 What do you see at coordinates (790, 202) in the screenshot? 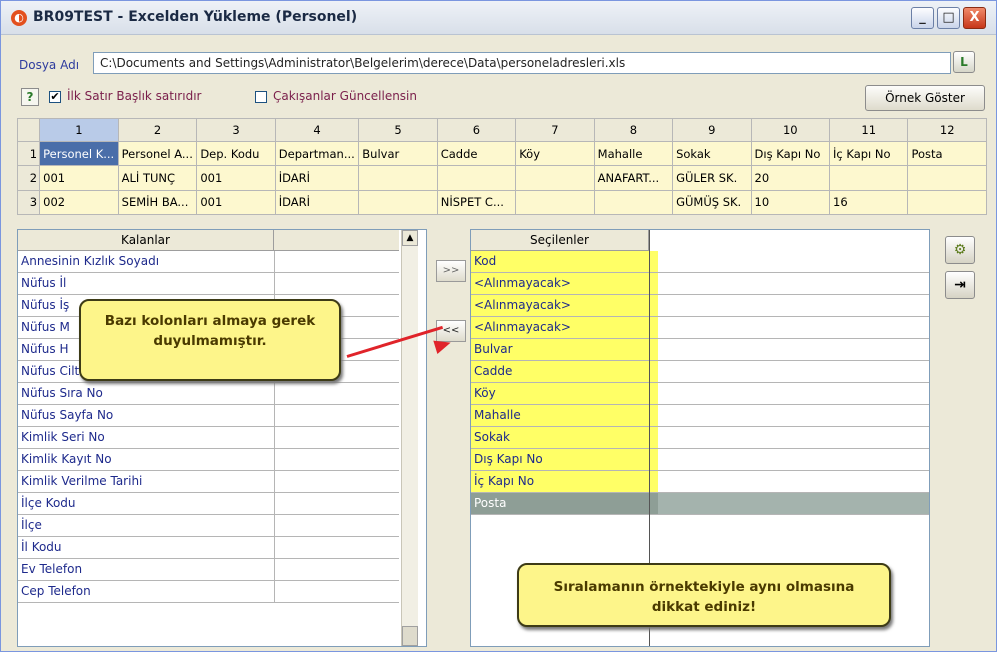
I see `grid-cell: 10` at bounding box center [790, 202].